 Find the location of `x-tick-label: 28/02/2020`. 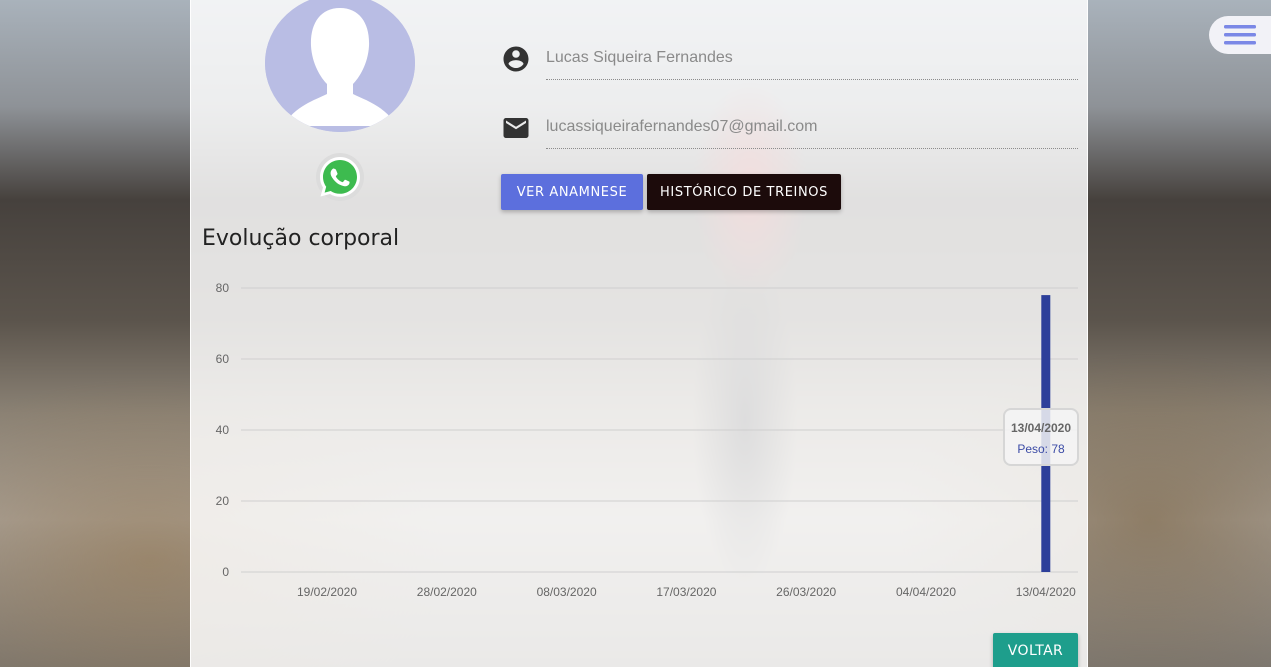

x-tick-label: 28/02/2020 is located at coordinates (447, 592).